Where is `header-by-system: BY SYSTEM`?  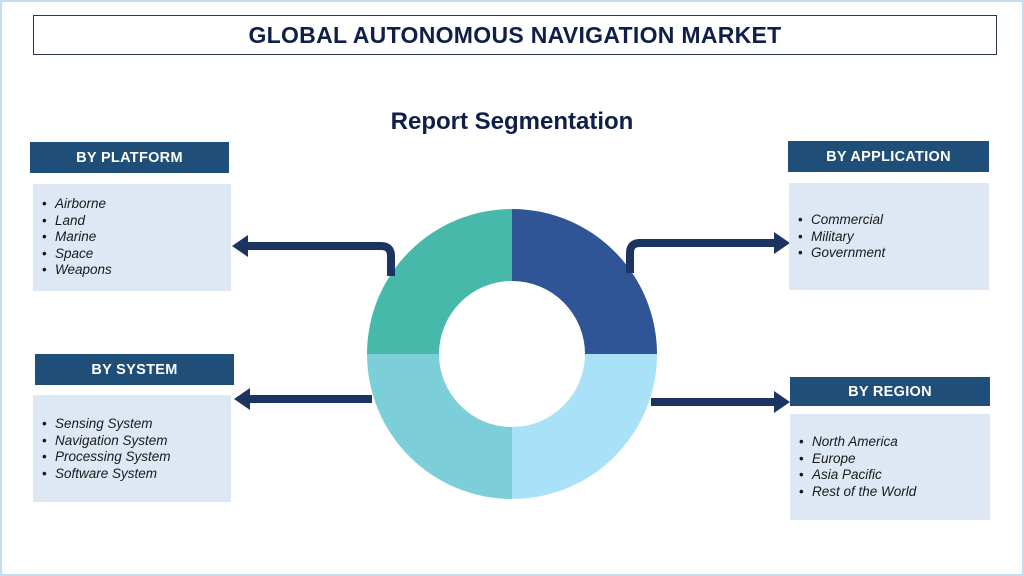 header-by-system: BY SYSTEM is located at coordinates (134, 369).